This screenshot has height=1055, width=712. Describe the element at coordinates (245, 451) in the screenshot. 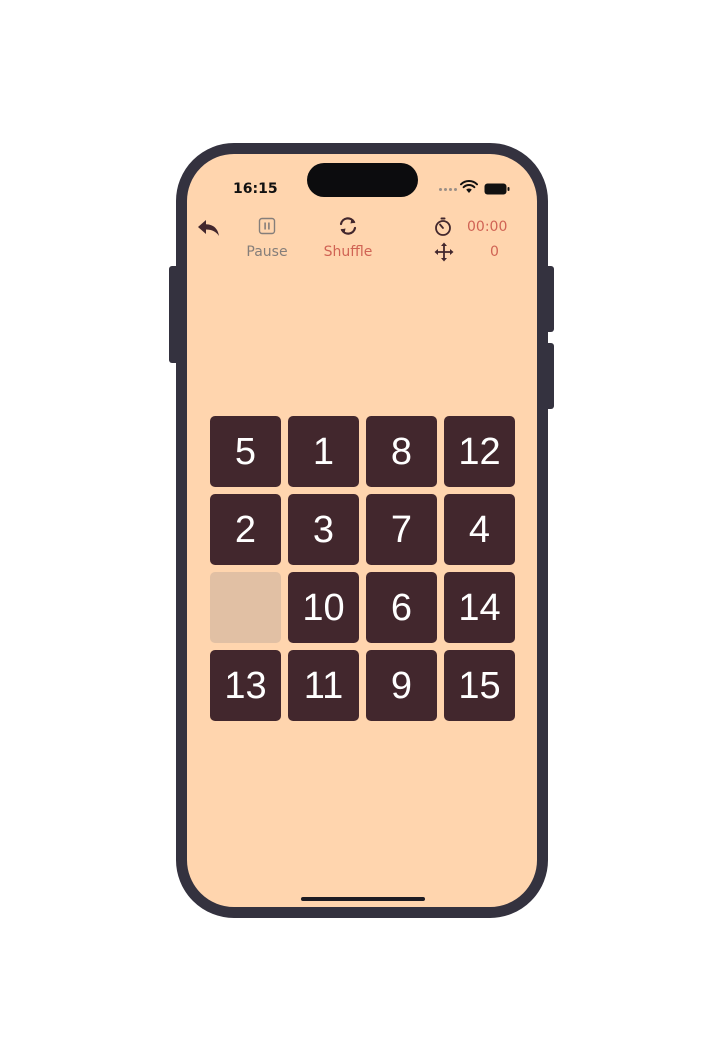

I see `puzzle-tile: 5` at that location.